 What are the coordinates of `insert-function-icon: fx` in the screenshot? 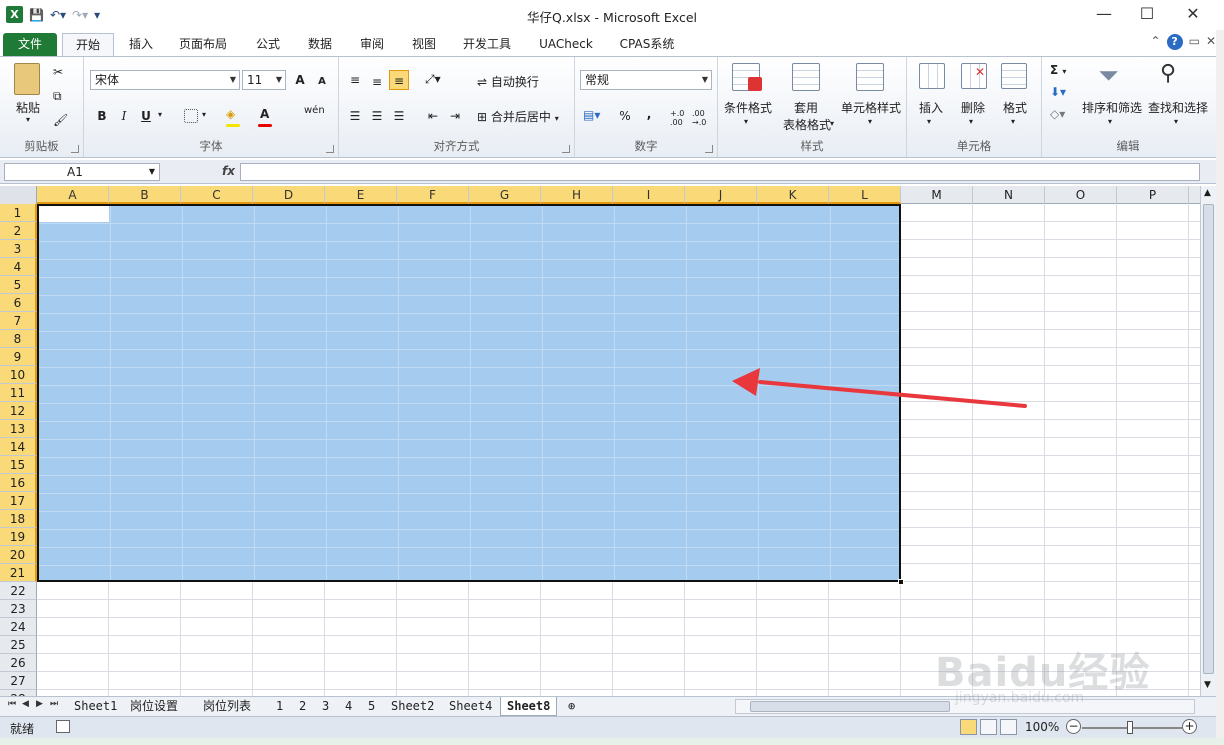 It's located at (228, 171).